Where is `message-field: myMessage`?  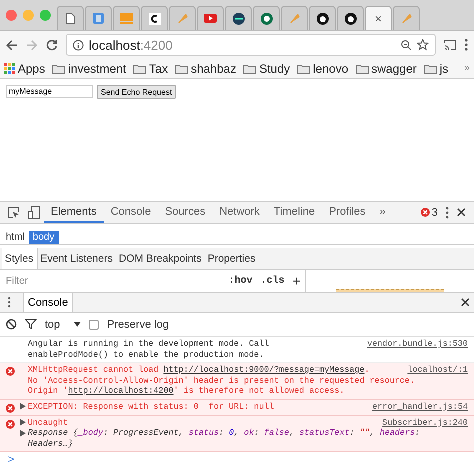
message-field: myMessage is located at coordinates (49, 91).